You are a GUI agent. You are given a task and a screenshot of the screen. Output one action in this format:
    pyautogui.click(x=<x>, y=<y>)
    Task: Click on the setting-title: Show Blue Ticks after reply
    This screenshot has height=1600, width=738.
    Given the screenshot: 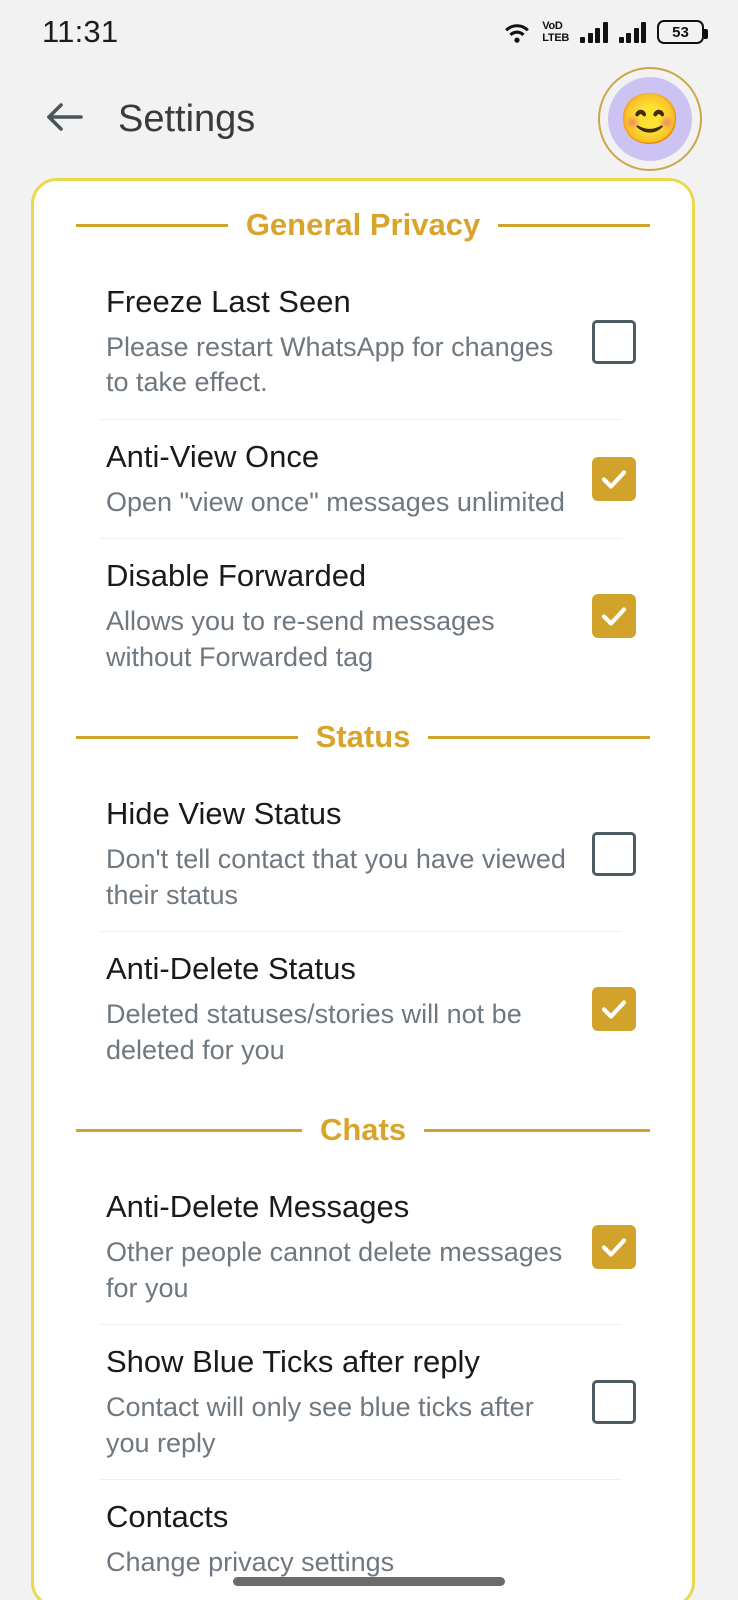 What is the action you would take?
    pyautogui.click(x=293, y=1362)
    